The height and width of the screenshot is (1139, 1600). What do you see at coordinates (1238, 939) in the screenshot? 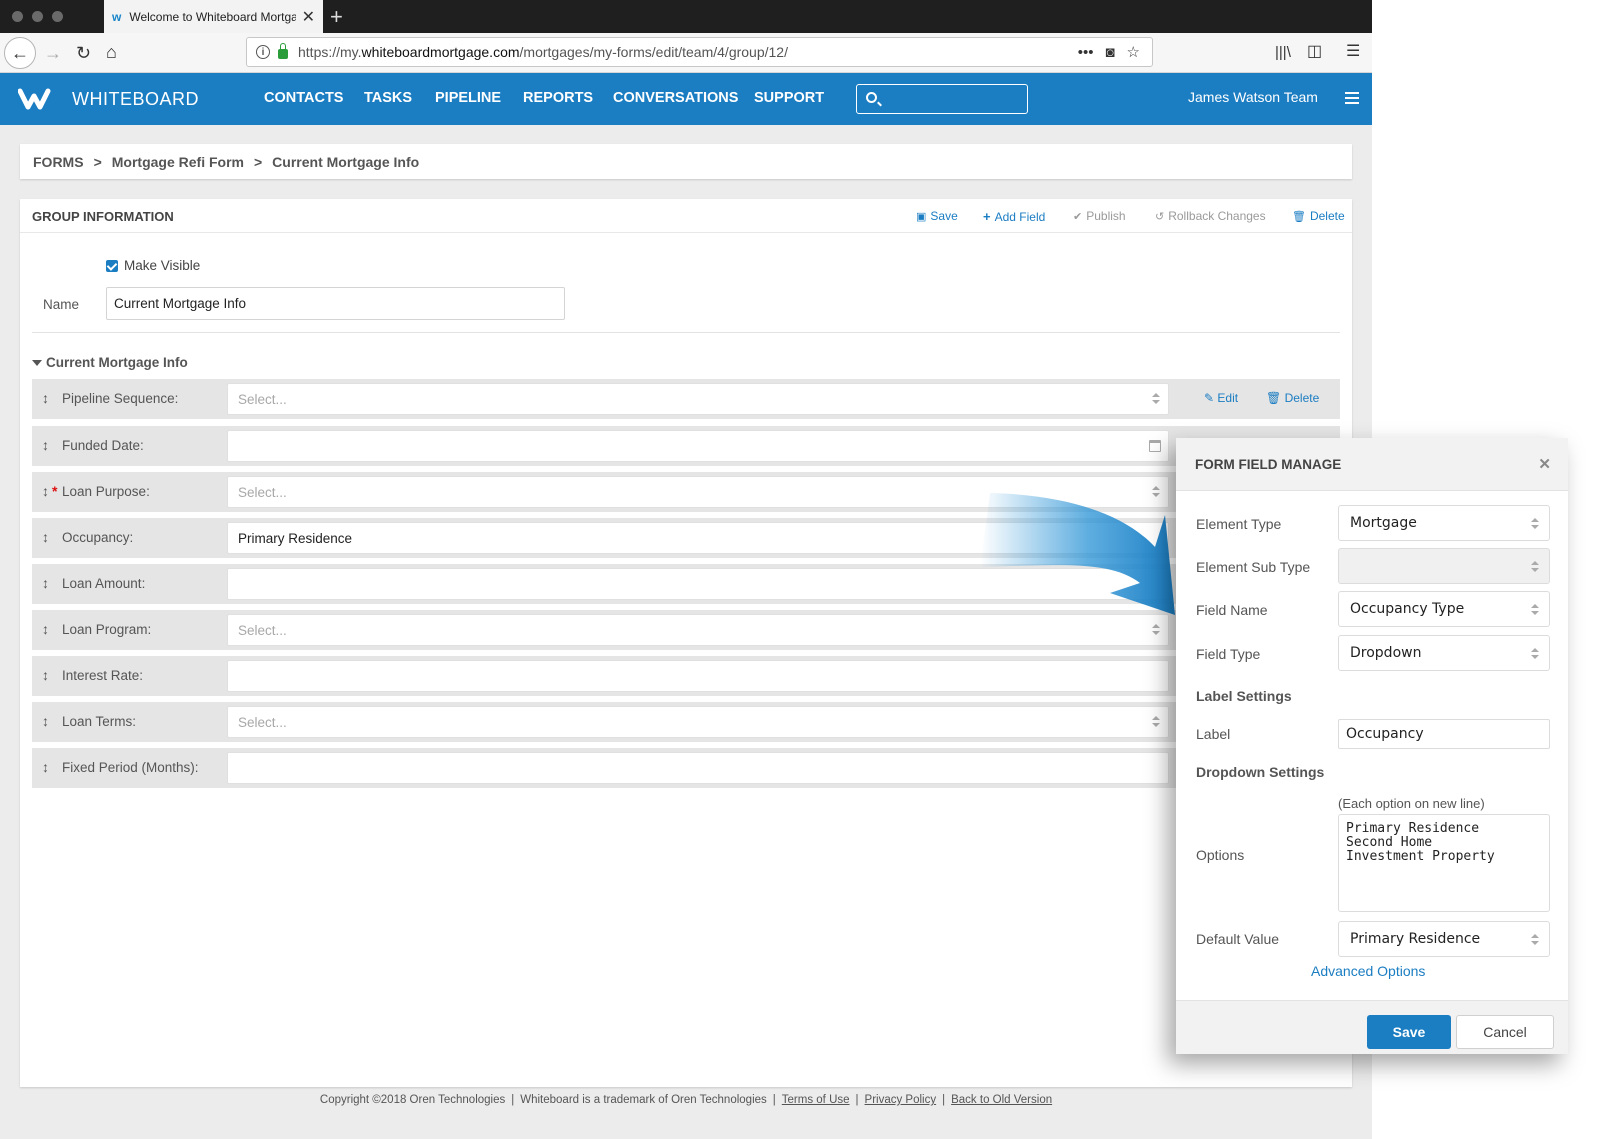
I see `default-value-label: Default Value` at bounding box center [1238, 939].